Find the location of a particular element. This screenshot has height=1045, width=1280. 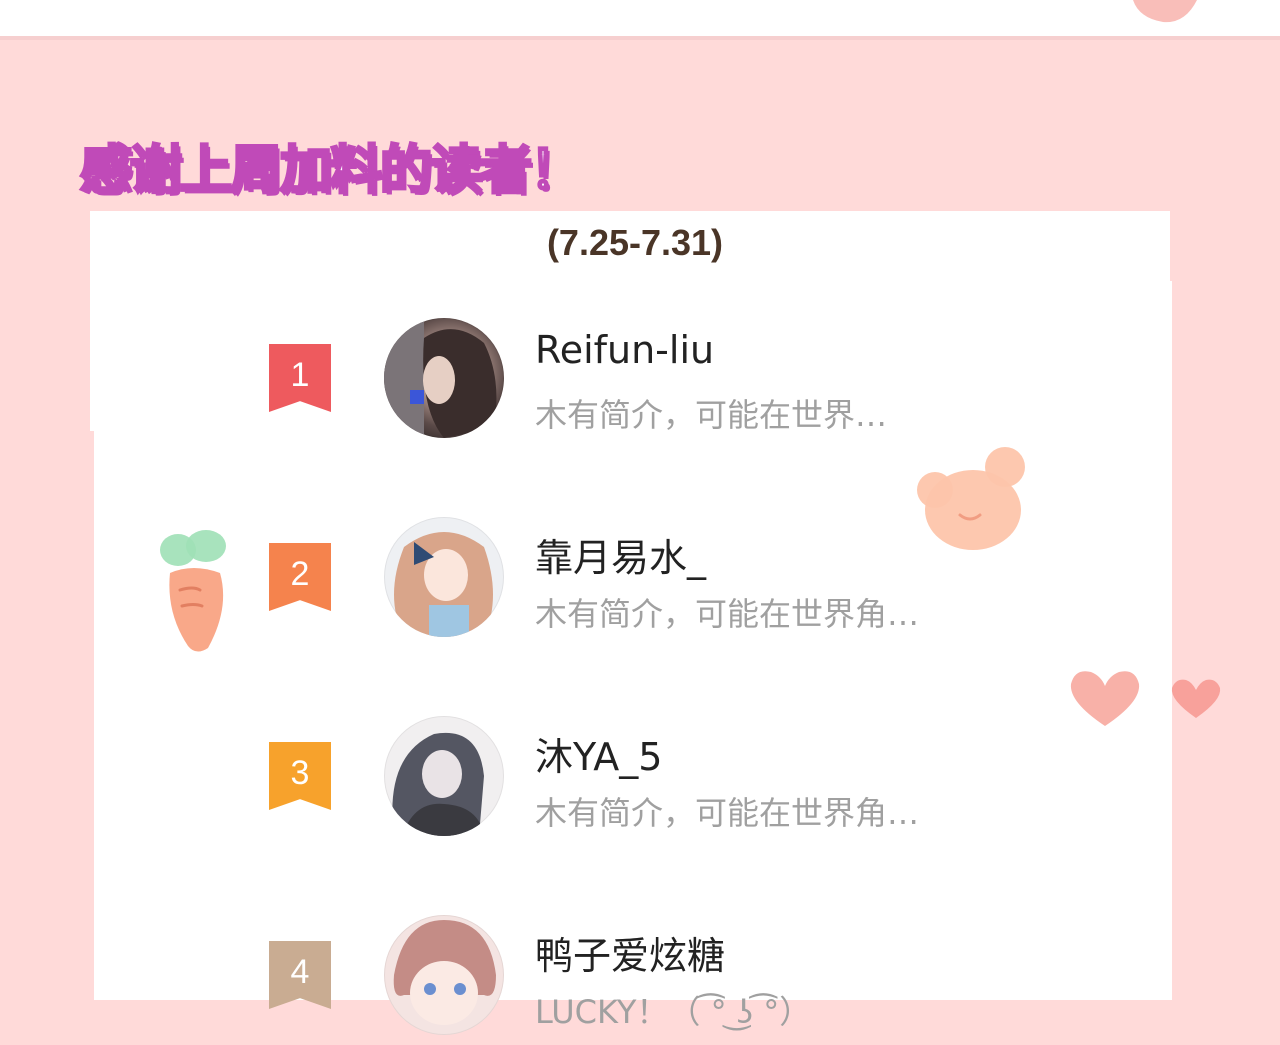

reader-name: 沐YA_5 is located at coordinates (599, 757).